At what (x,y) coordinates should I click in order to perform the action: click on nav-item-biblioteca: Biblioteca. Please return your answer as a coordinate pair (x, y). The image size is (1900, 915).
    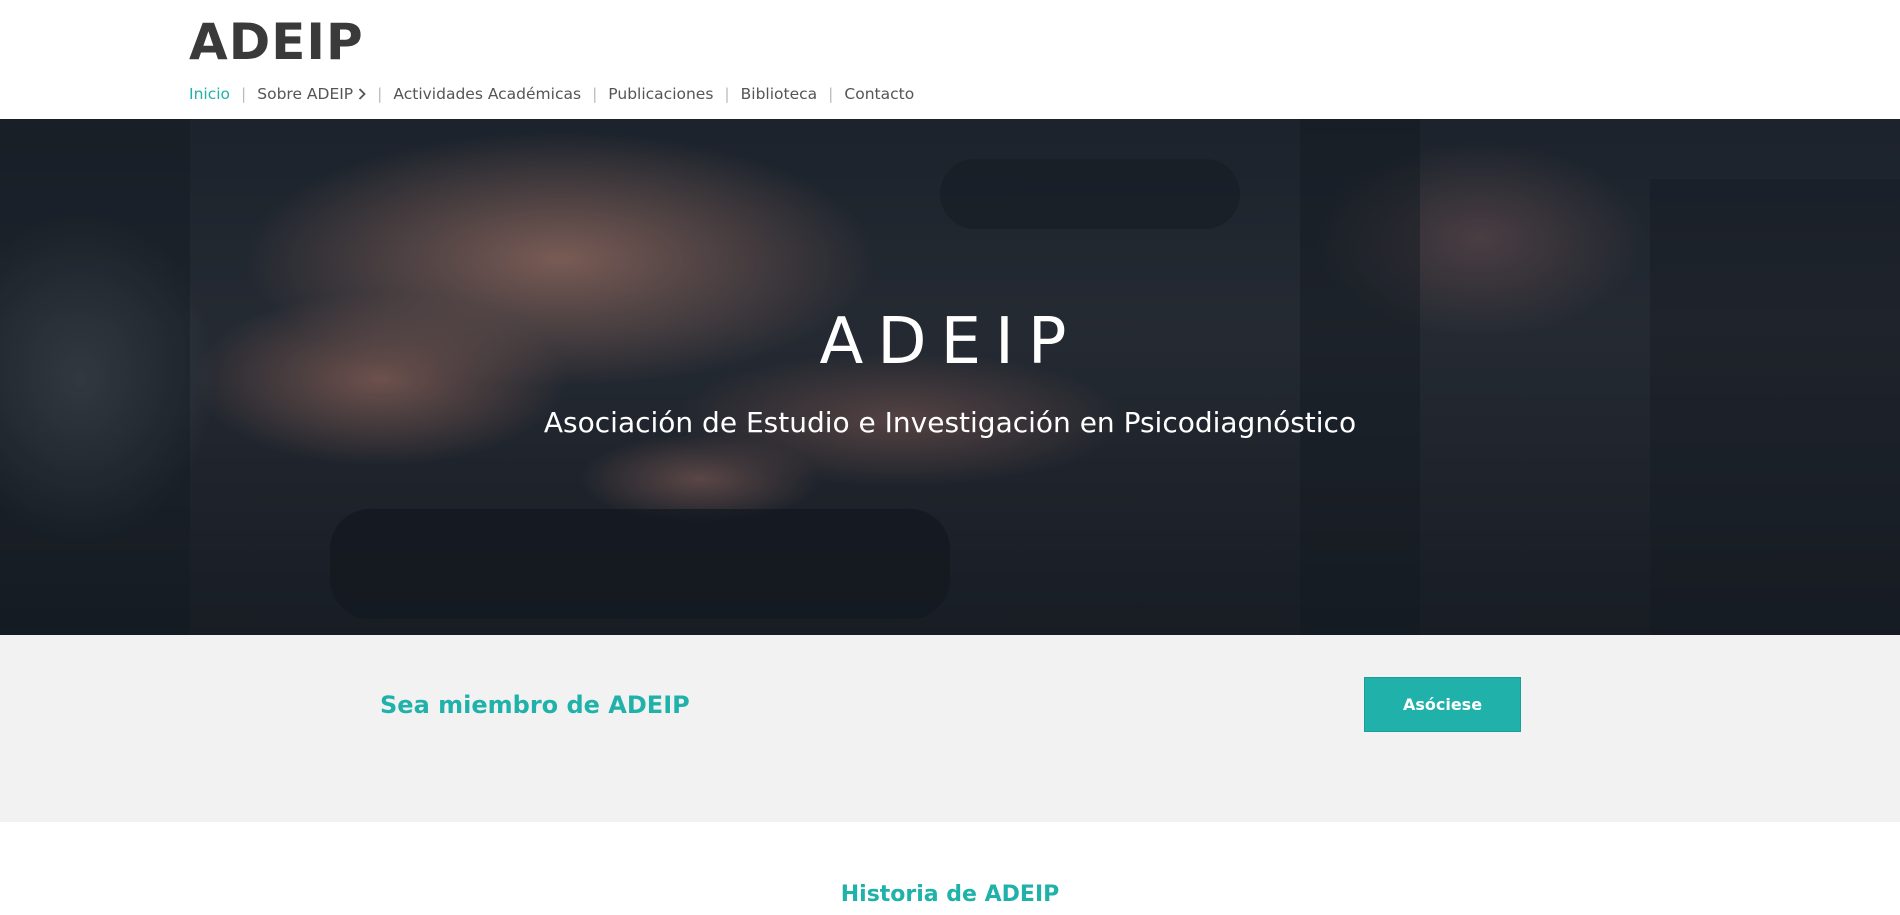
    Looking at the image, I should click on (779, 94).